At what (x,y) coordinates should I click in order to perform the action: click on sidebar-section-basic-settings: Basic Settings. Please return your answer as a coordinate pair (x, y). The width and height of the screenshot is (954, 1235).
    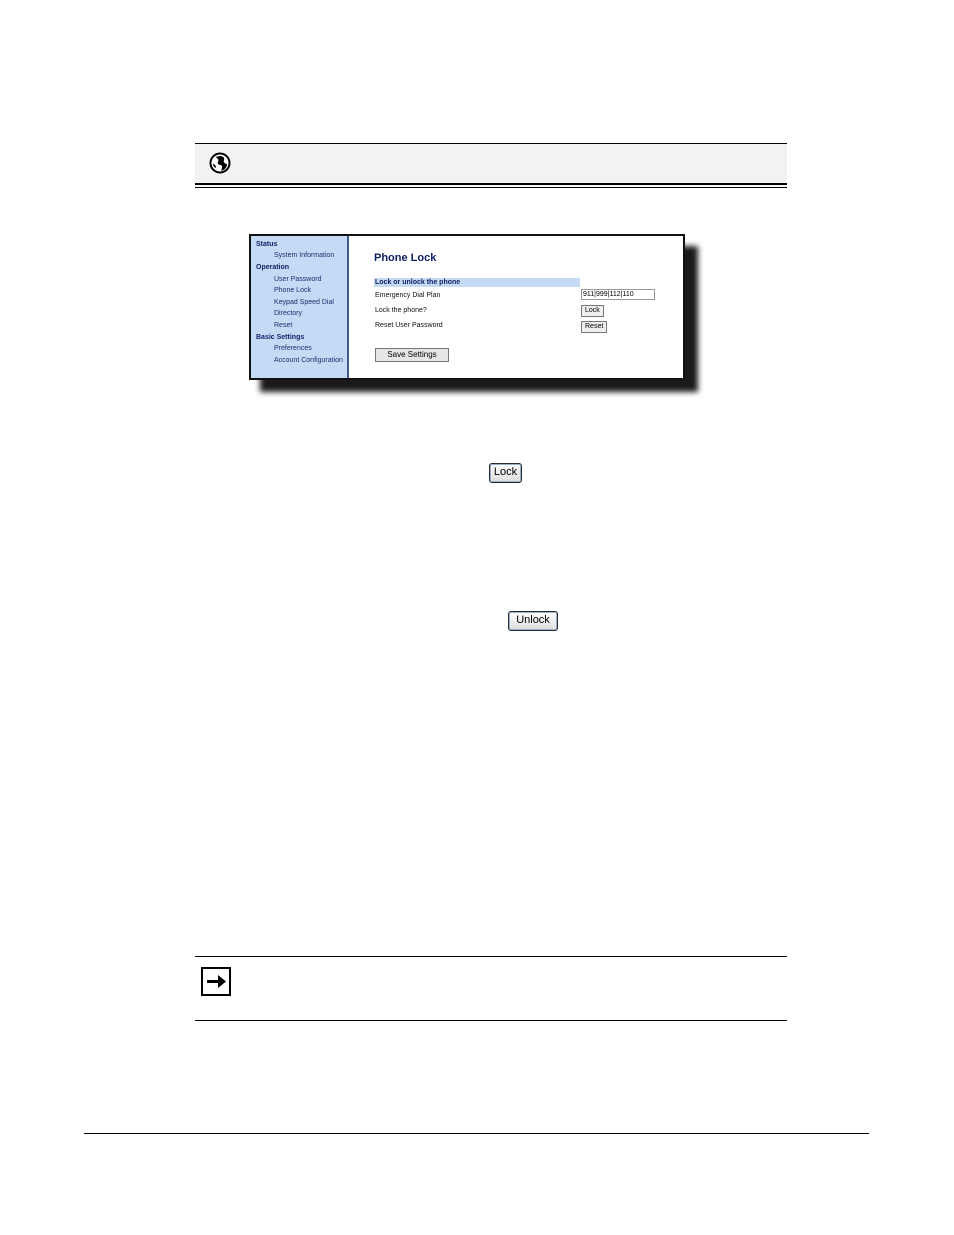
    Looking at the image, I should click on (280, 337).